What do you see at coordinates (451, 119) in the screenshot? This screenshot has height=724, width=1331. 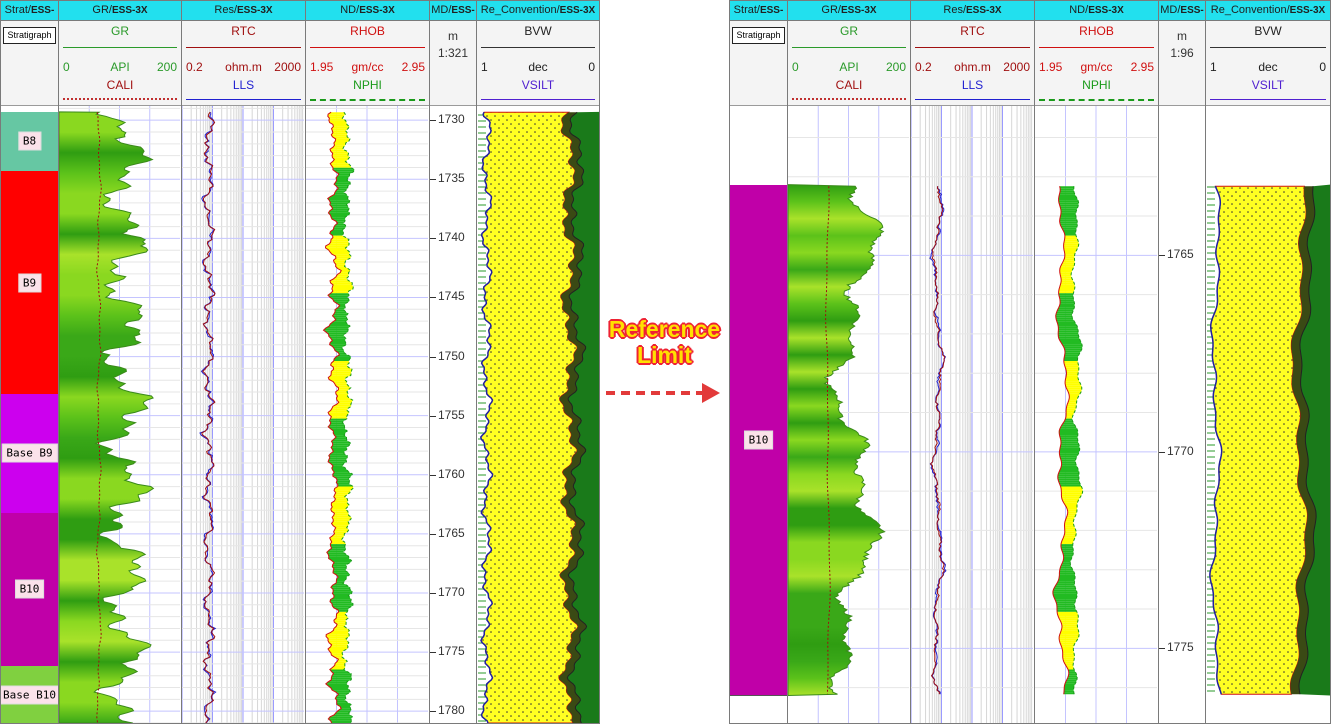 I see `depth-tick-label: 1730` at bounding box center [451, 119].